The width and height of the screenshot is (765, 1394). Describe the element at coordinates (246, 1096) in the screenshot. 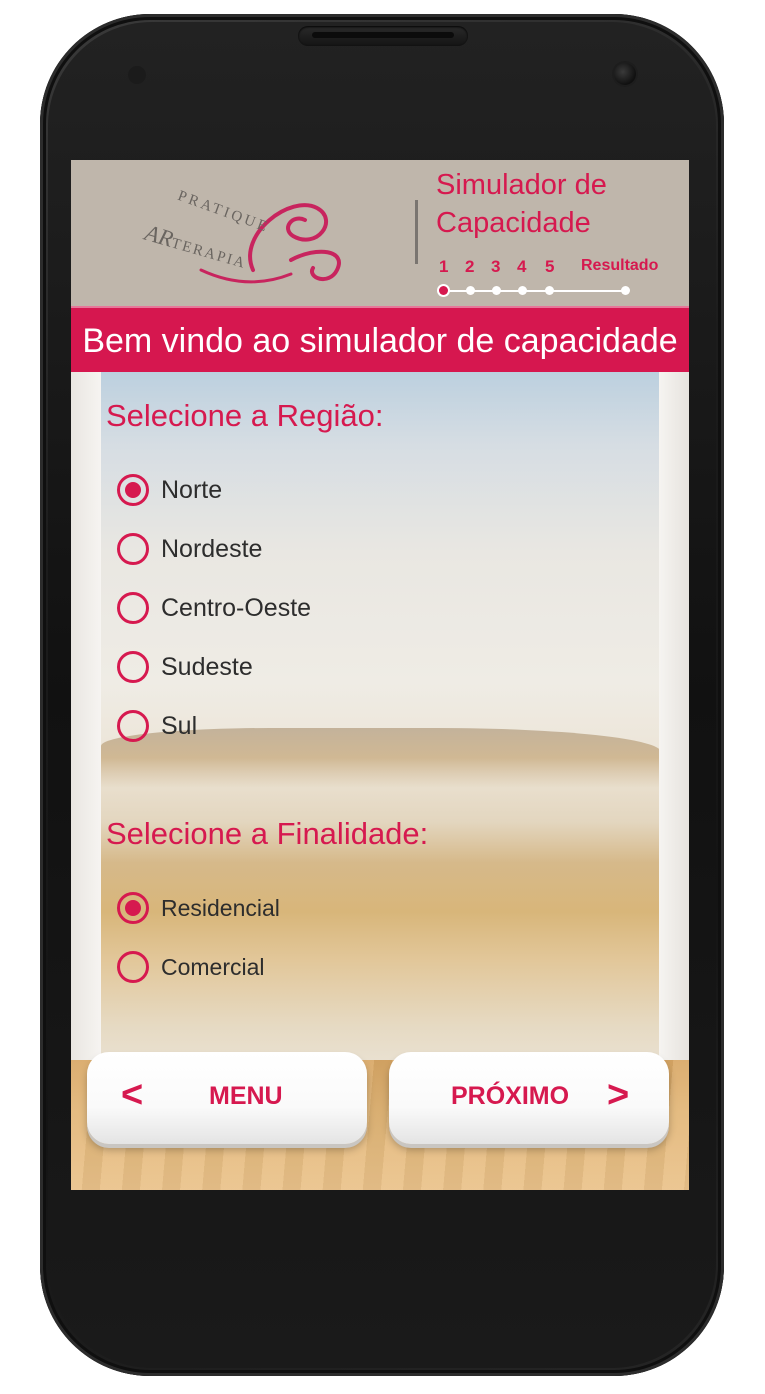

I see `menu-button-label: MENU` at that location.